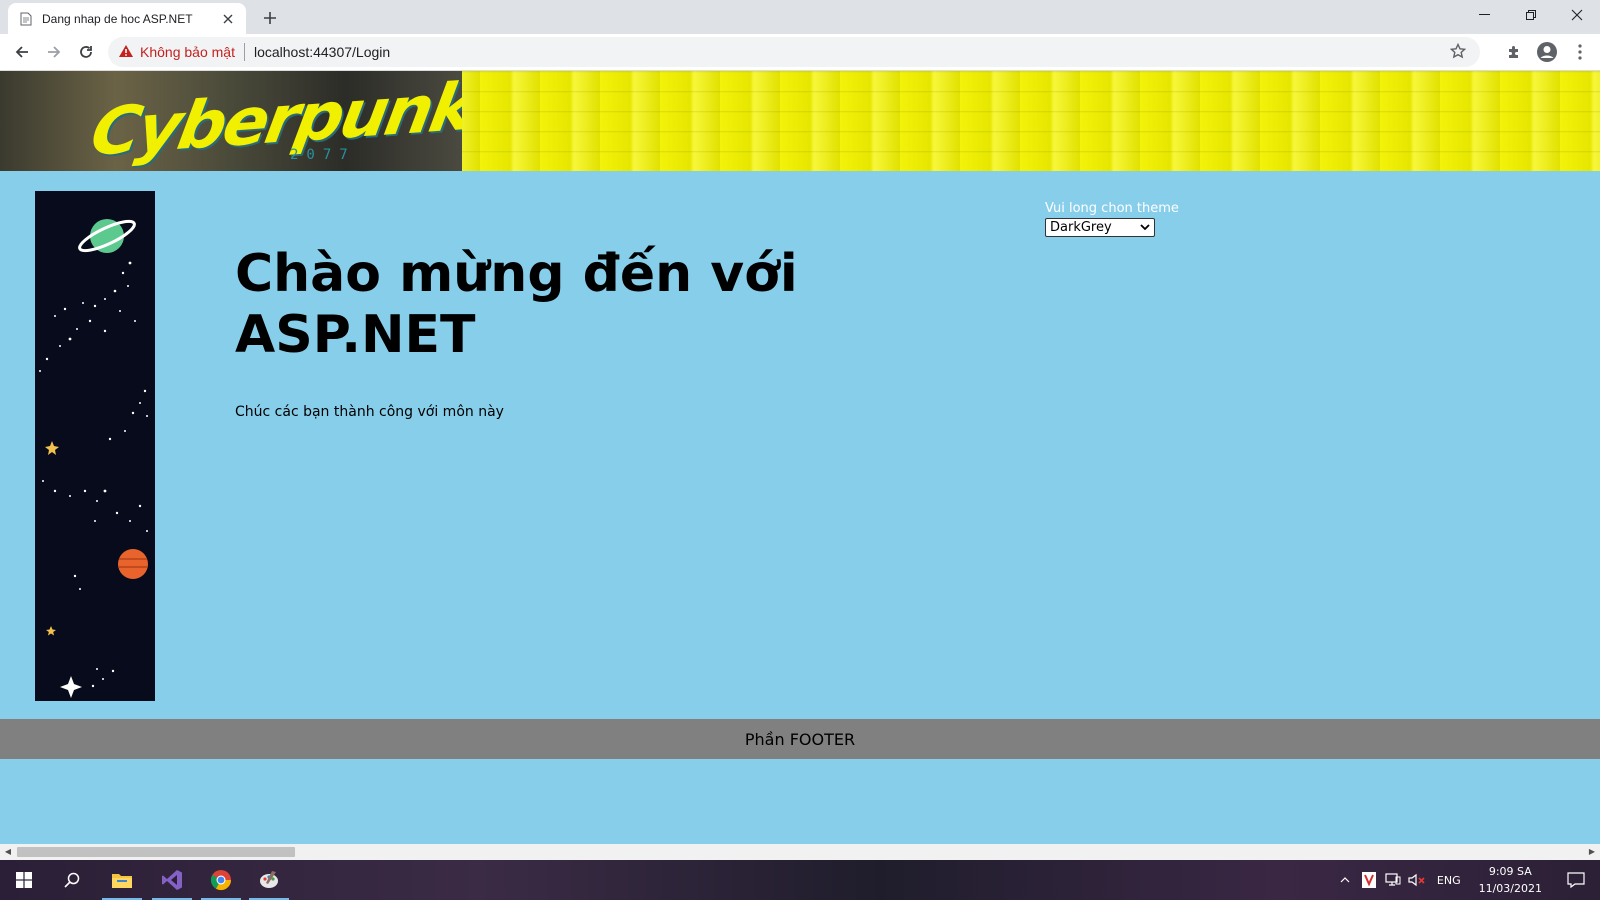 This screenshot has height=900, width=1600. I want to click on chevron-down-icon, so click(1145, 227).